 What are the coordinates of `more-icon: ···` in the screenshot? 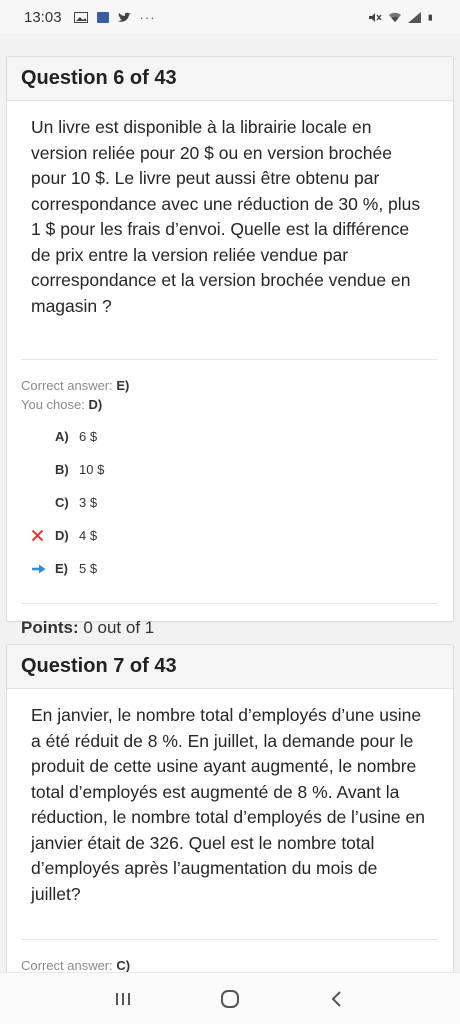 It's located at (147, 17).